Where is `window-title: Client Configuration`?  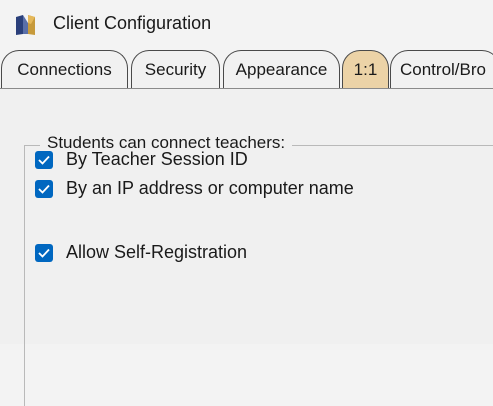 window-title: Client Configuration is located at coordinates (132, 23).